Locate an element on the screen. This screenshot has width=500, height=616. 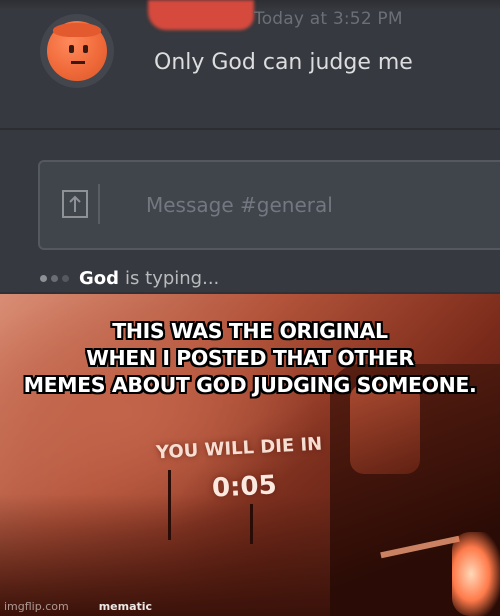
watermark: imgflip.com mematic is located at coordinates (78, 606).